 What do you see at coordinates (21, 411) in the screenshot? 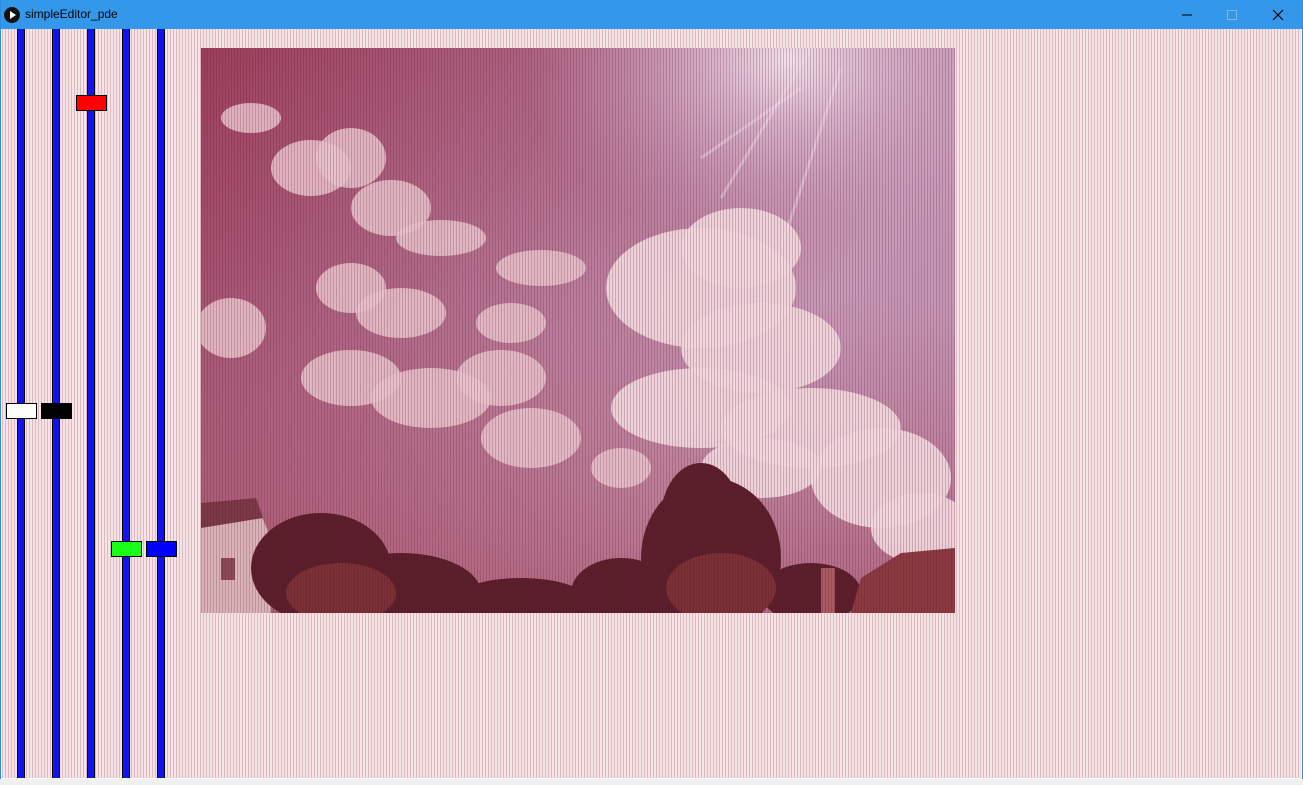
I see `slider-handle-white` at bounding box center [21, 411].